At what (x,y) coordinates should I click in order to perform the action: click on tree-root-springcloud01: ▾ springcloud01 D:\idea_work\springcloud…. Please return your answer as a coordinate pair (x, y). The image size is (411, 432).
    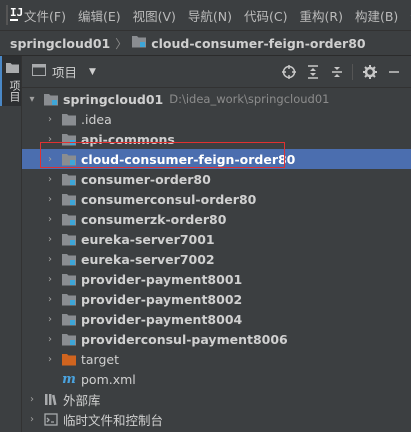
    Looking at the image, I should click on (216, 99).